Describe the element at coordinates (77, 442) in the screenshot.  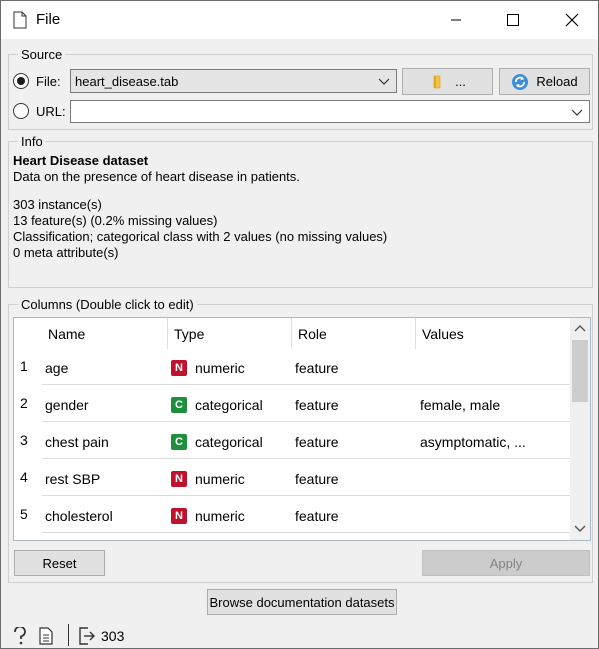
I see `column-name-cell: chest pain` at that location.